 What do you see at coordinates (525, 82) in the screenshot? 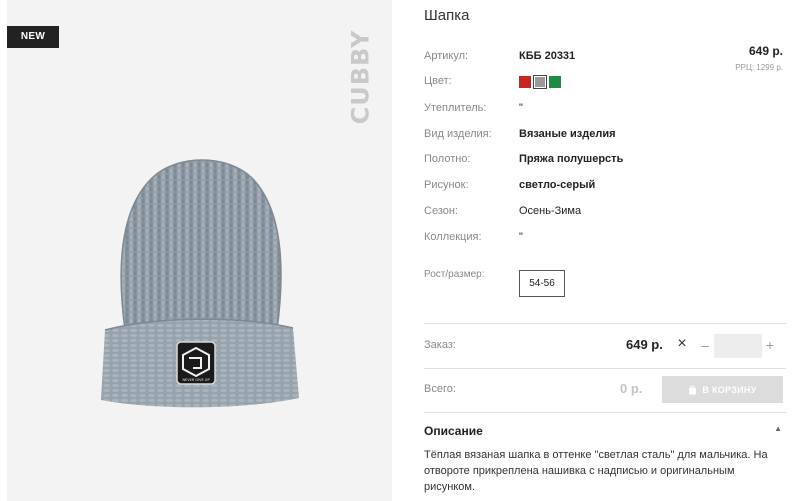
I see `color-swatch-red` at bounding box center [525, 82].